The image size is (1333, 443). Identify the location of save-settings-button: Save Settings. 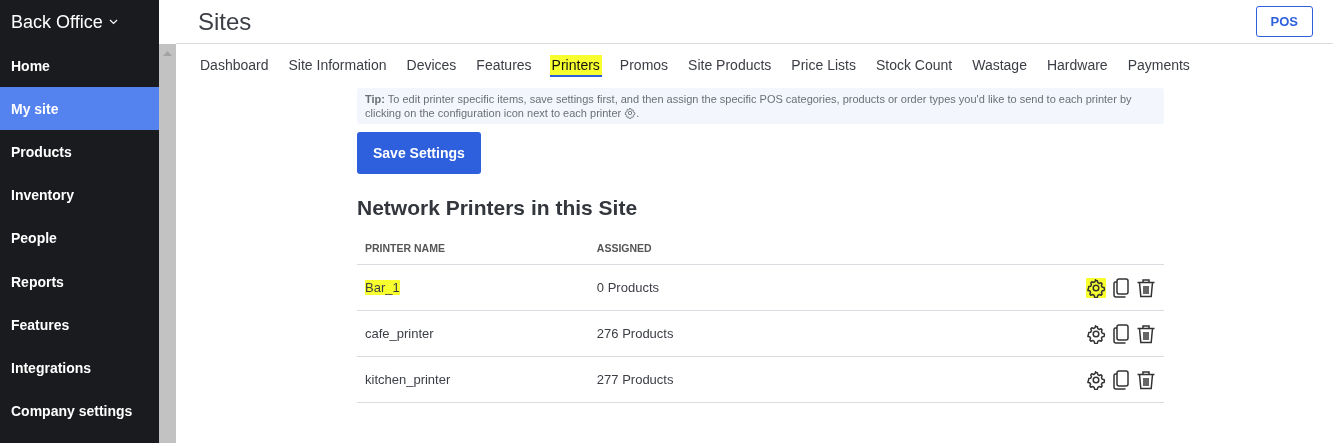
(419, 153).